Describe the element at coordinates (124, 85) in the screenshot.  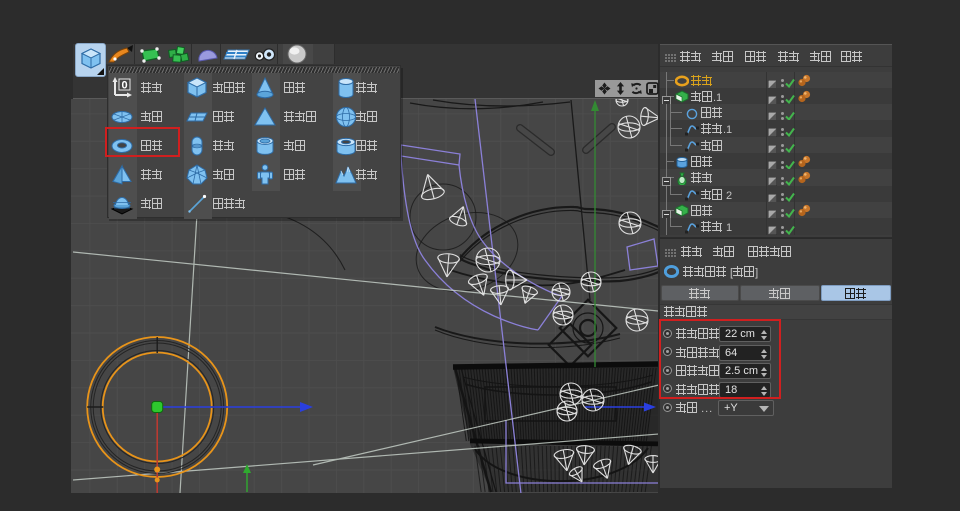
I see `svg-text: 0` at that location.